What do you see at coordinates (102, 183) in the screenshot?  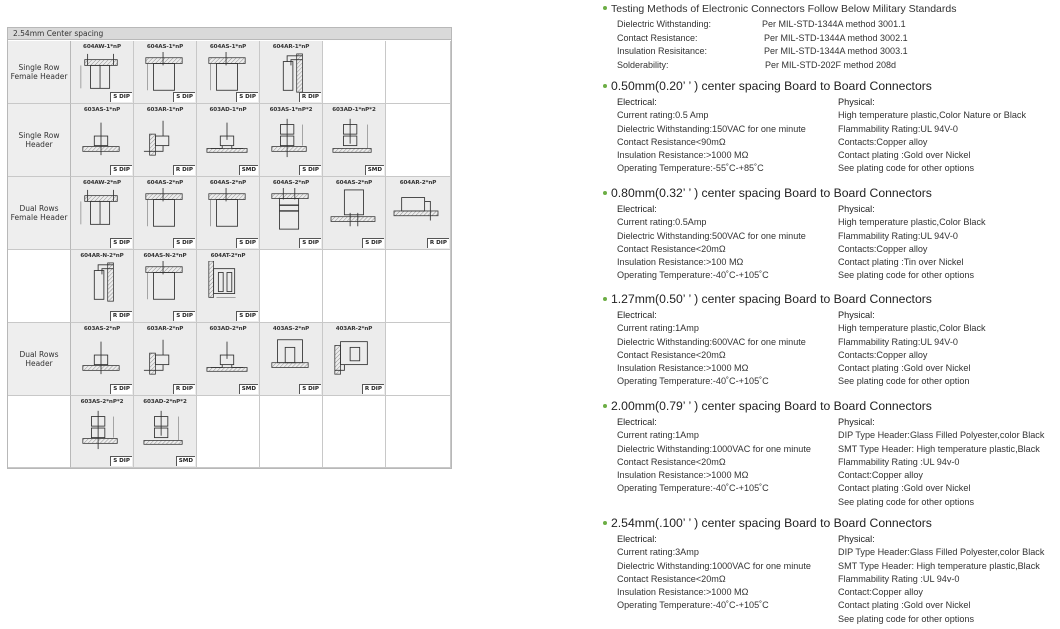 I see `part-number: 604AW-2*nP` at bounding box center [102, 183].